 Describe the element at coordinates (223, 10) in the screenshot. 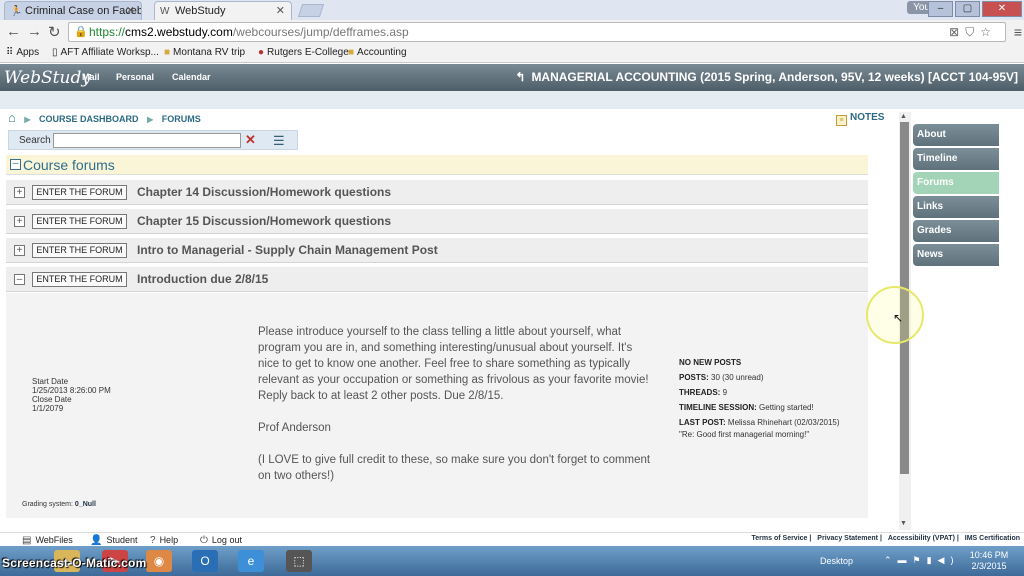

I see `tab-webstudy: W WebStudy ✕` at that location.